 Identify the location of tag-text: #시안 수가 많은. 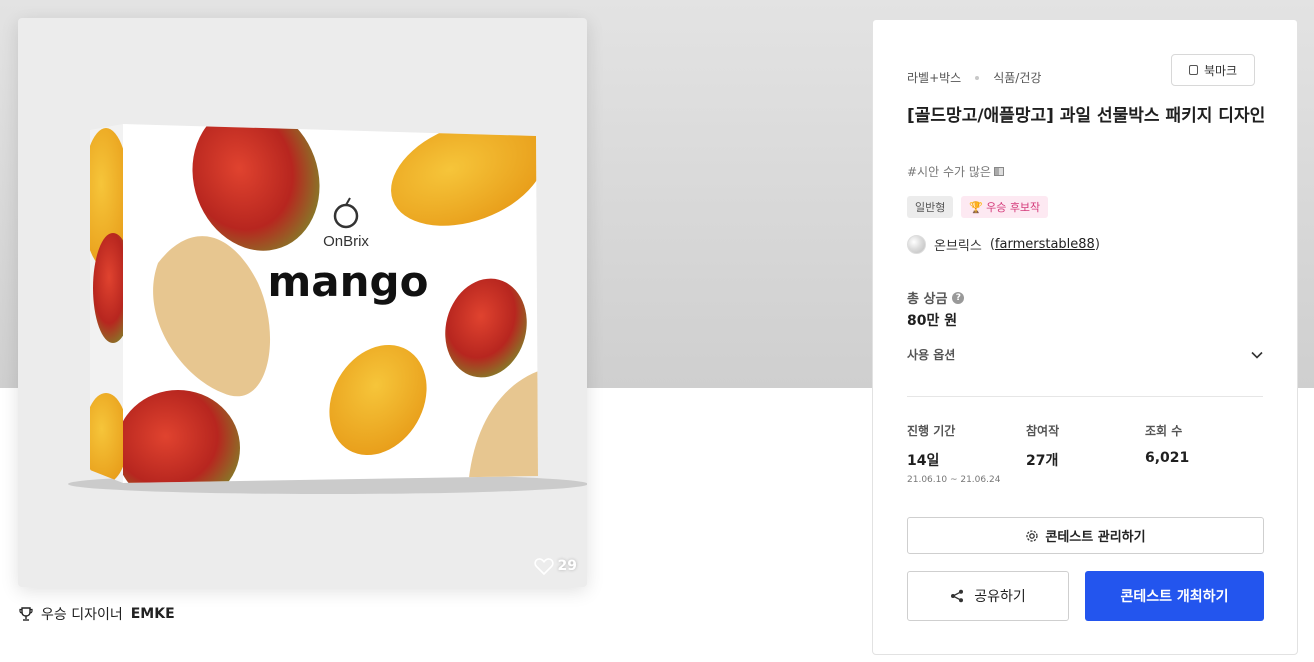
(949, 172).